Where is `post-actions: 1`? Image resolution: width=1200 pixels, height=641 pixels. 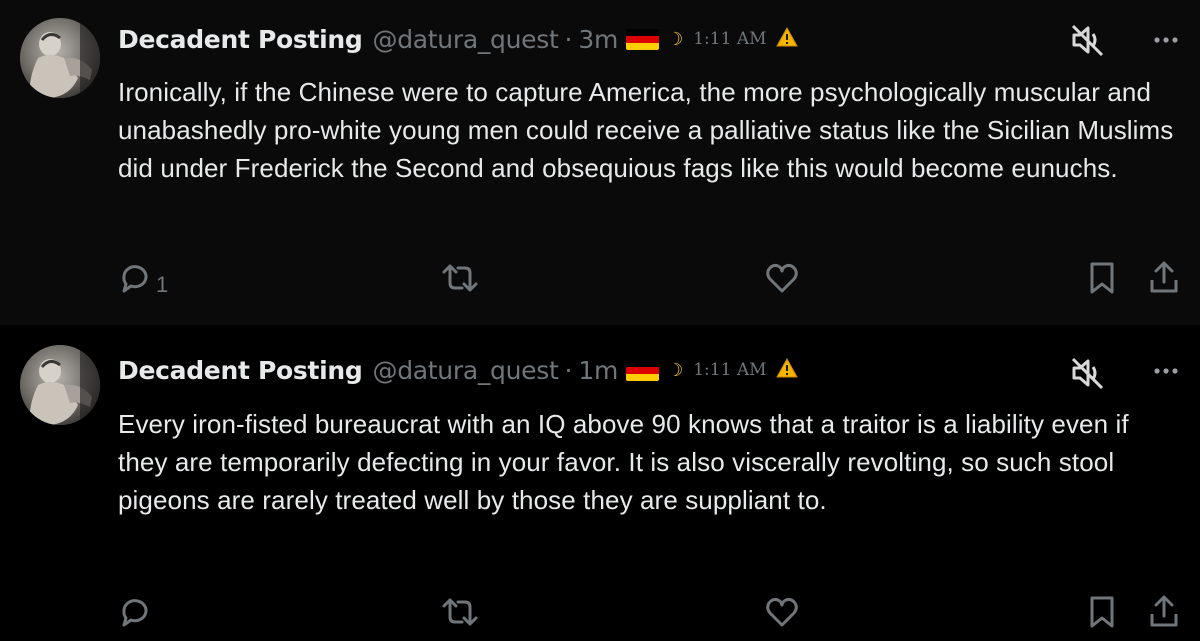 post-actions: 1 is located at coordinates (600, 278).